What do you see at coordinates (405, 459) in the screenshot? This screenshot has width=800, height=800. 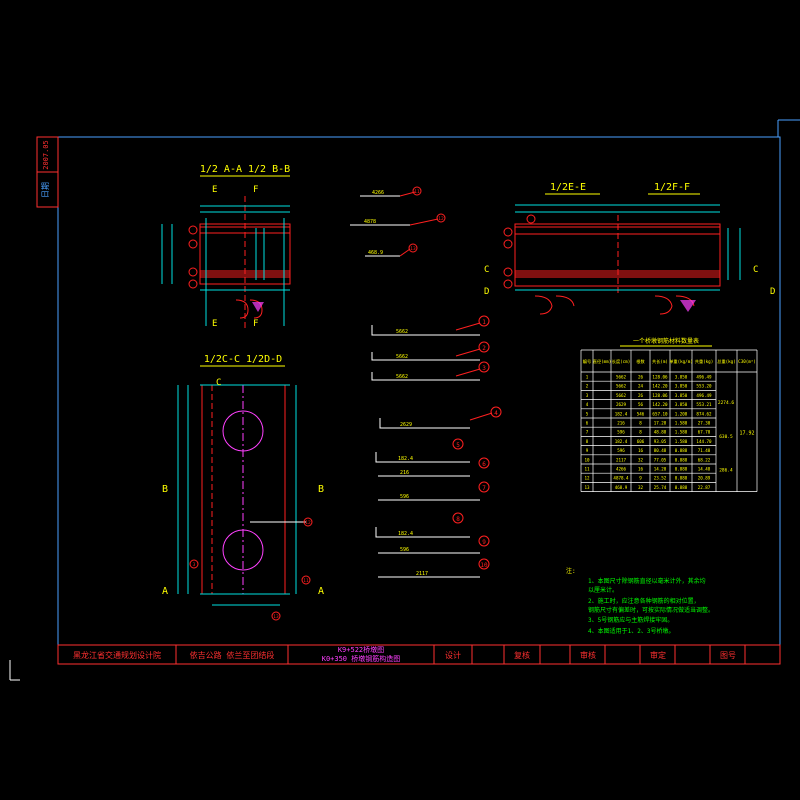 I see `bar-label-5: 182.4` at bounding box center [405, 459].